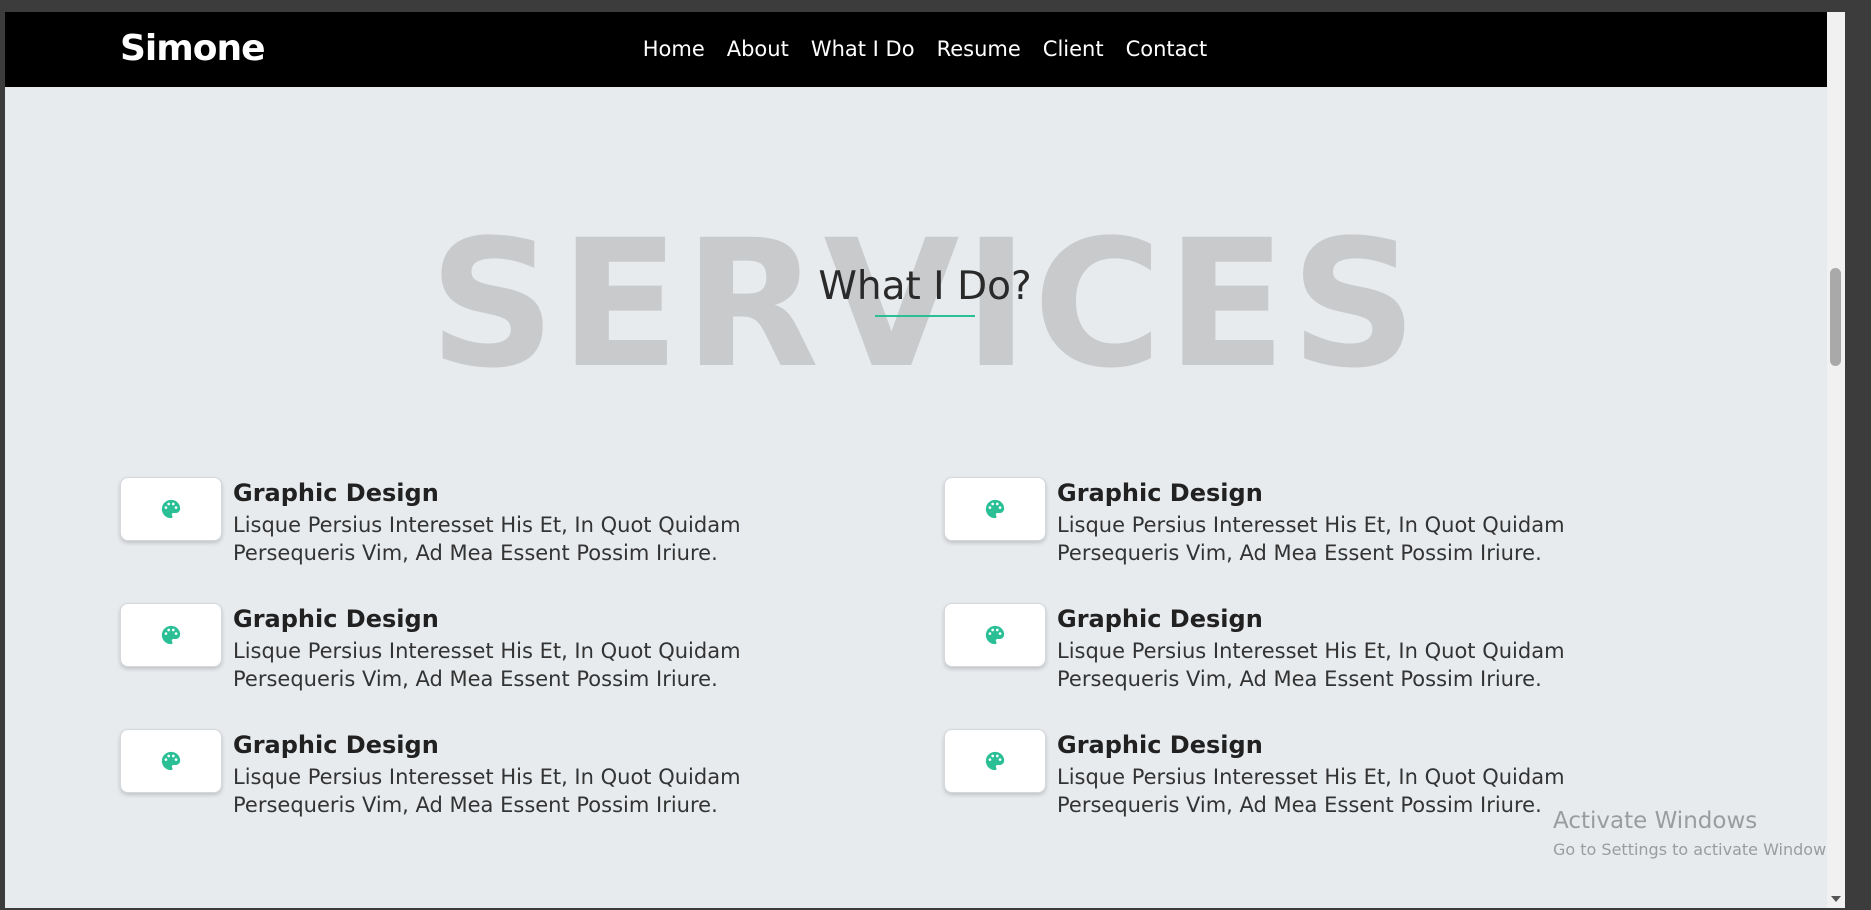 The height and width of the screenshot is (910, 1871). Describe the element at coordinates (1073, 49) in the screenshot. I see `nav-client: Client` at that location.